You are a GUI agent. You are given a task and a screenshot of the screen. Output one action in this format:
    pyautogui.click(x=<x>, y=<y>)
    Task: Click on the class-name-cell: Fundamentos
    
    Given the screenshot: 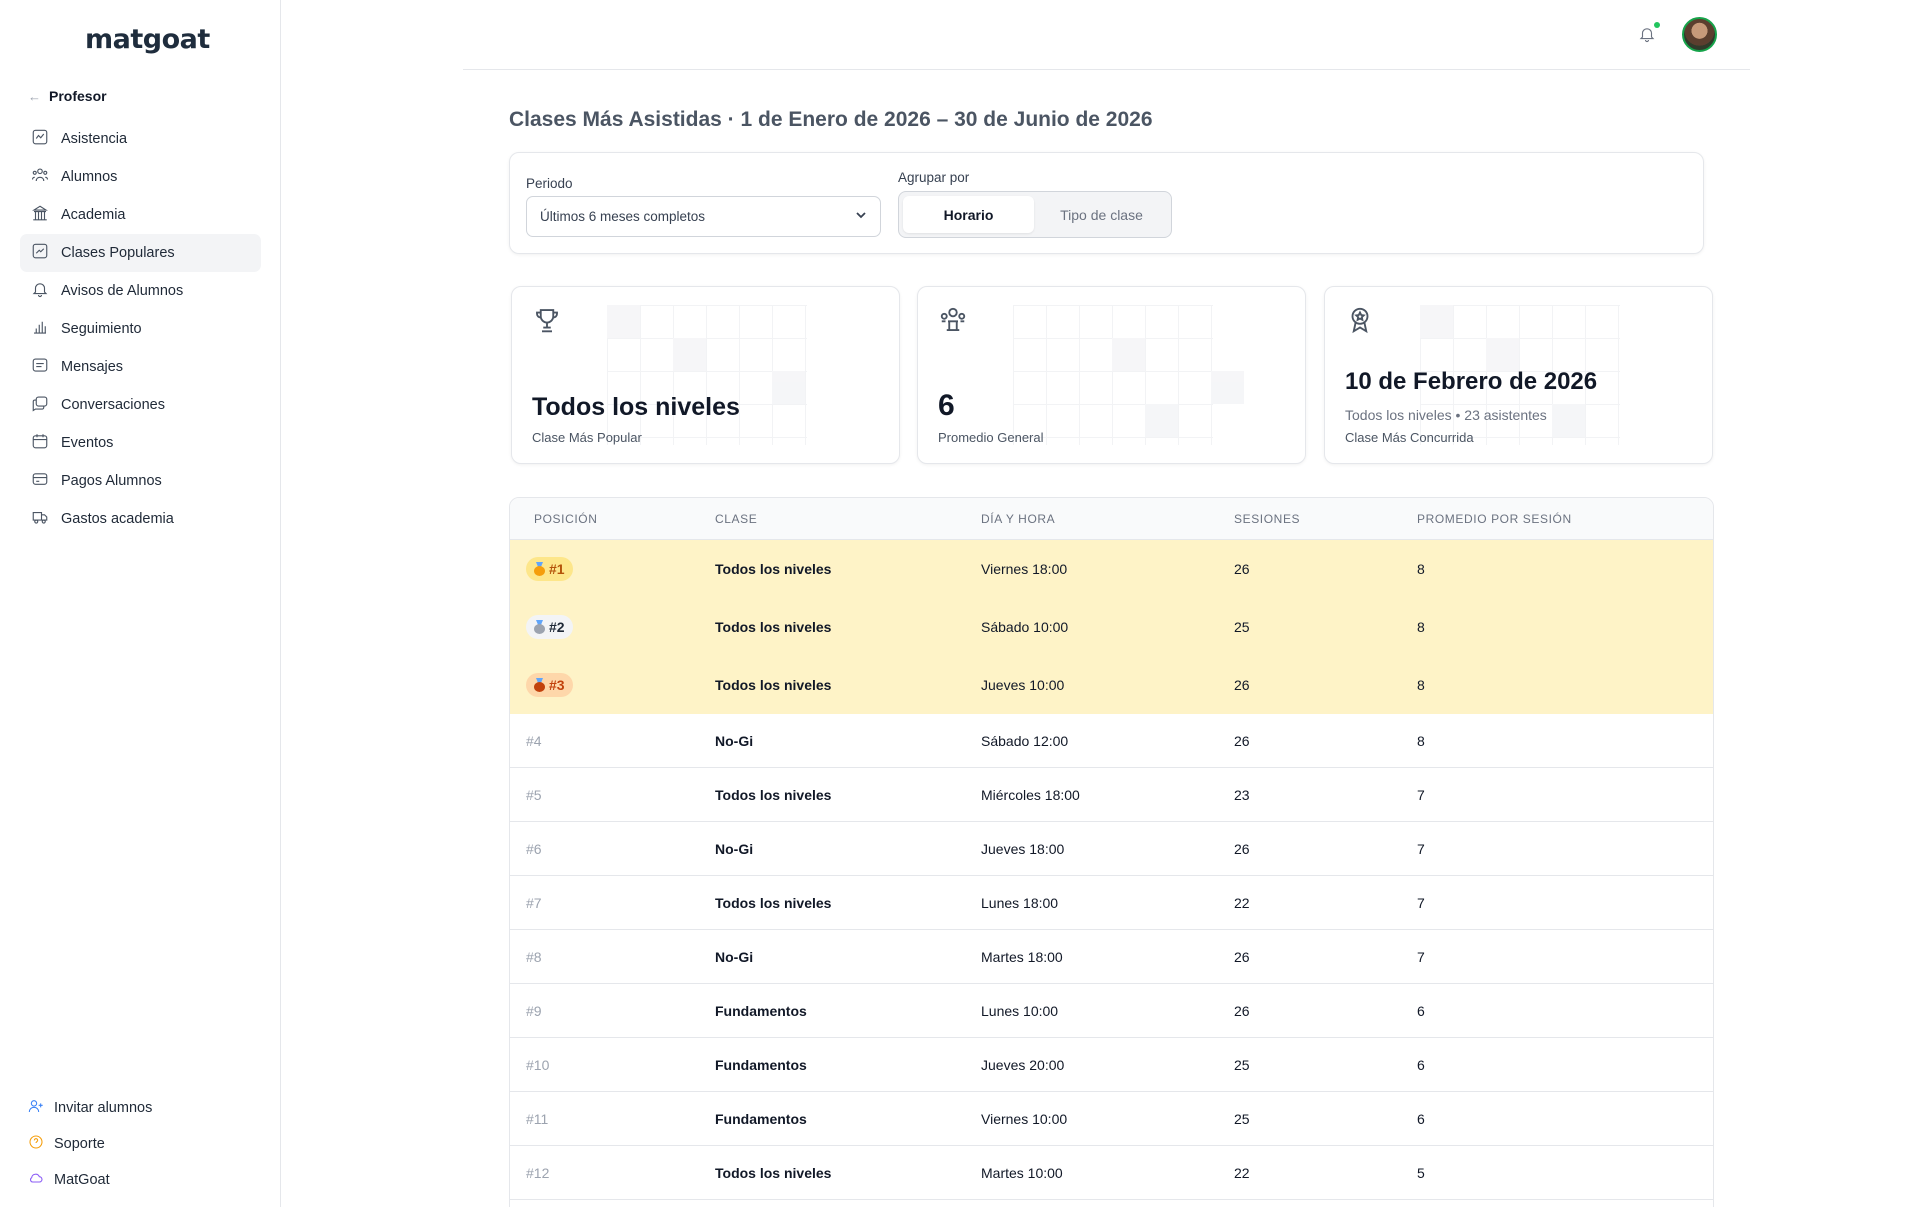 What is the action you would take?
    pyautogui.click(x=761, y=1118)
    